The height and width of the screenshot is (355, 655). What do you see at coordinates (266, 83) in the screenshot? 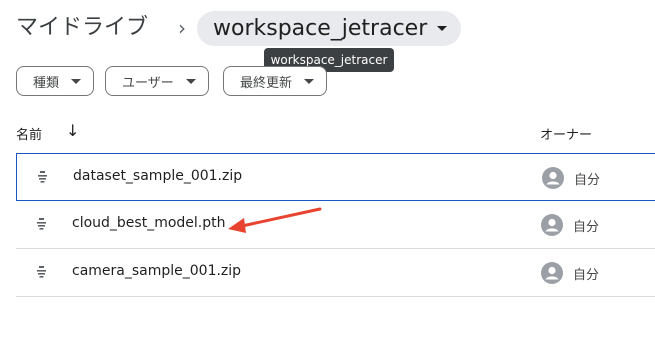
I see `filter-modified-label: 最終更新` at bounding box center [266, 83].